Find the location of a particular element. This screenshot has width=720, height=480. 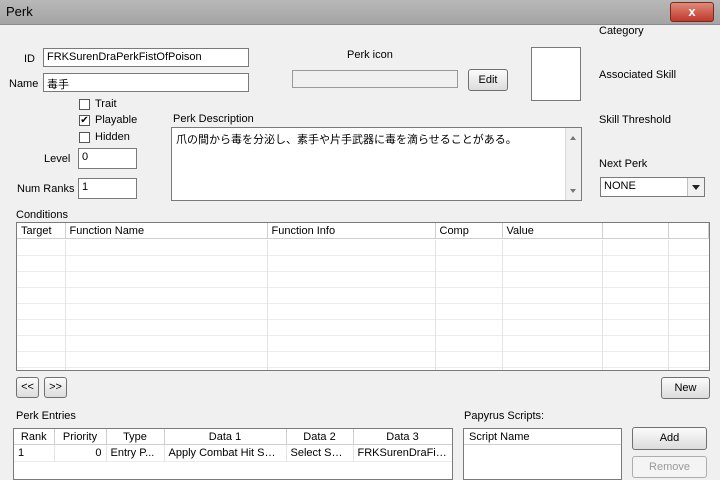

next-perk-select: NONE is located at coordinates (652, 187).